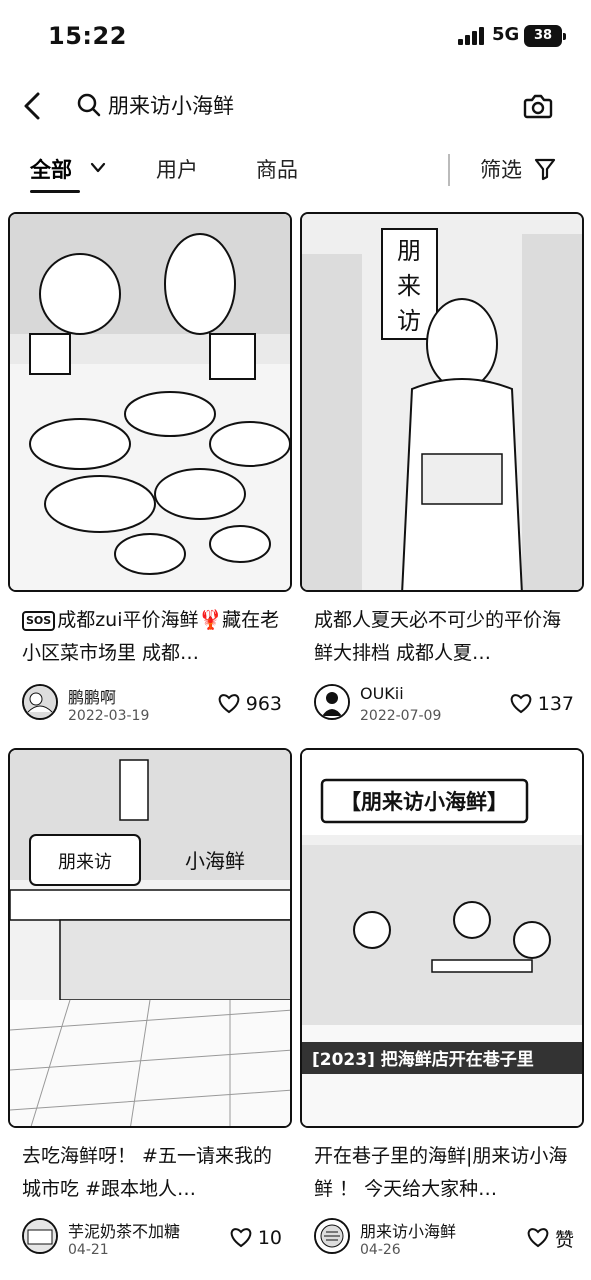 The image size is (591, 1280). What do you see at coordinates (39, 621) in the screenshot?
I see `sos-badge: SOS` at bounding box center [39, 621].